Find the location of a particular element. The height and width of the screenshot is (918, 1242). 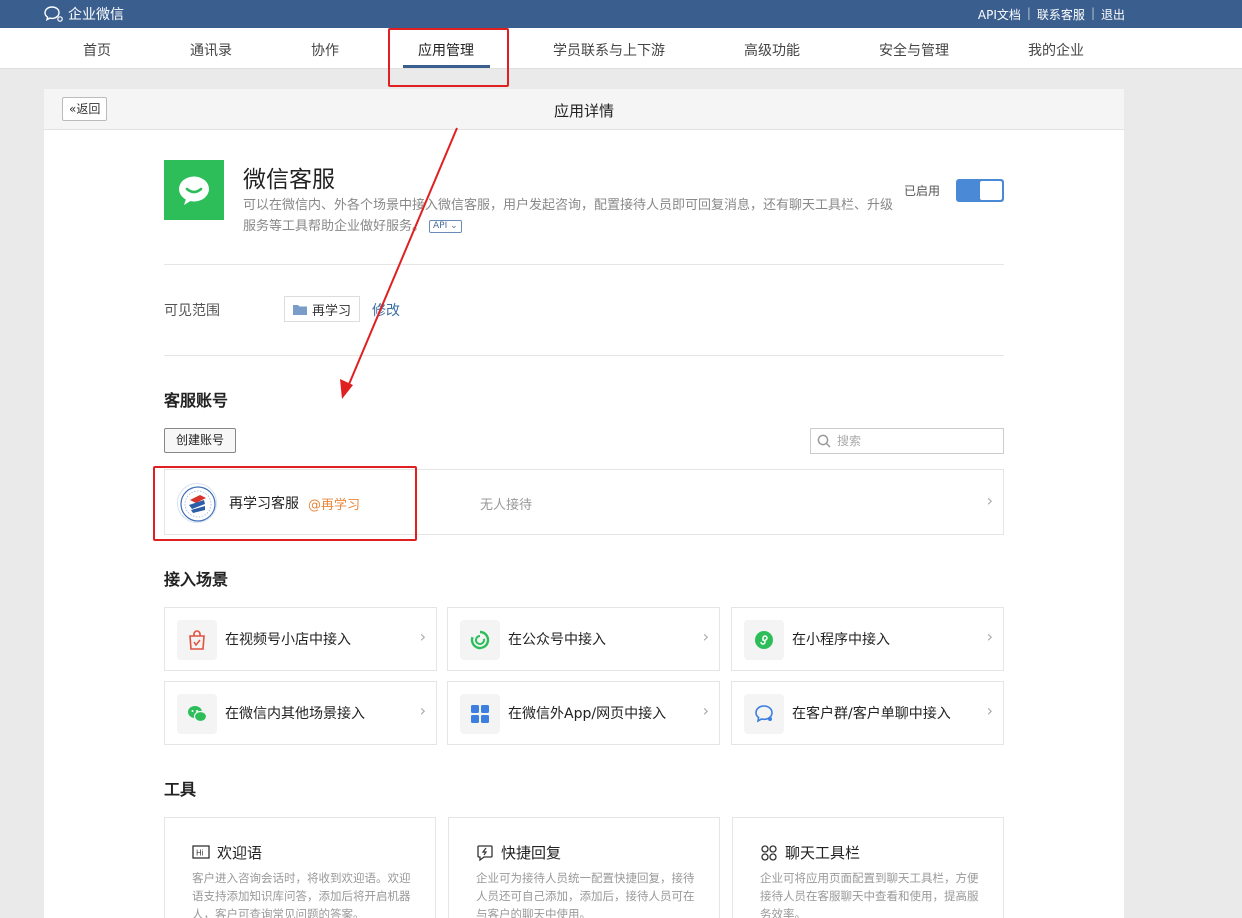

tool-header: Hi 欢迎语 is located at coordinates (227, 852).